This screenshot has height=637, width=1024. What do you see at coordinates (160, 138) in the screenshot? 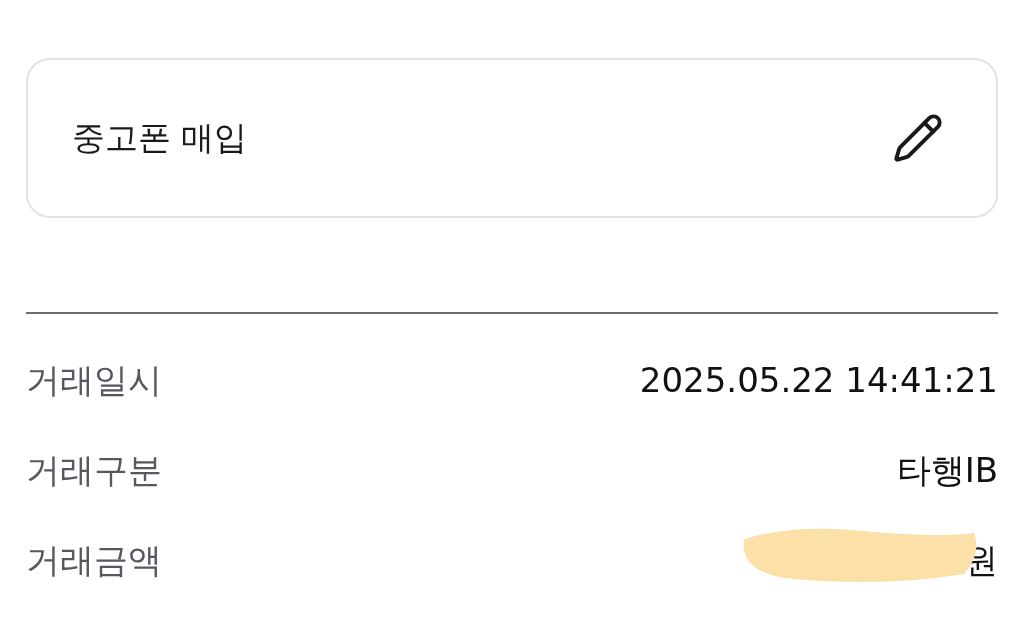
I see `memo-text: 중고폰 매입` at bounding box center [160, 138].